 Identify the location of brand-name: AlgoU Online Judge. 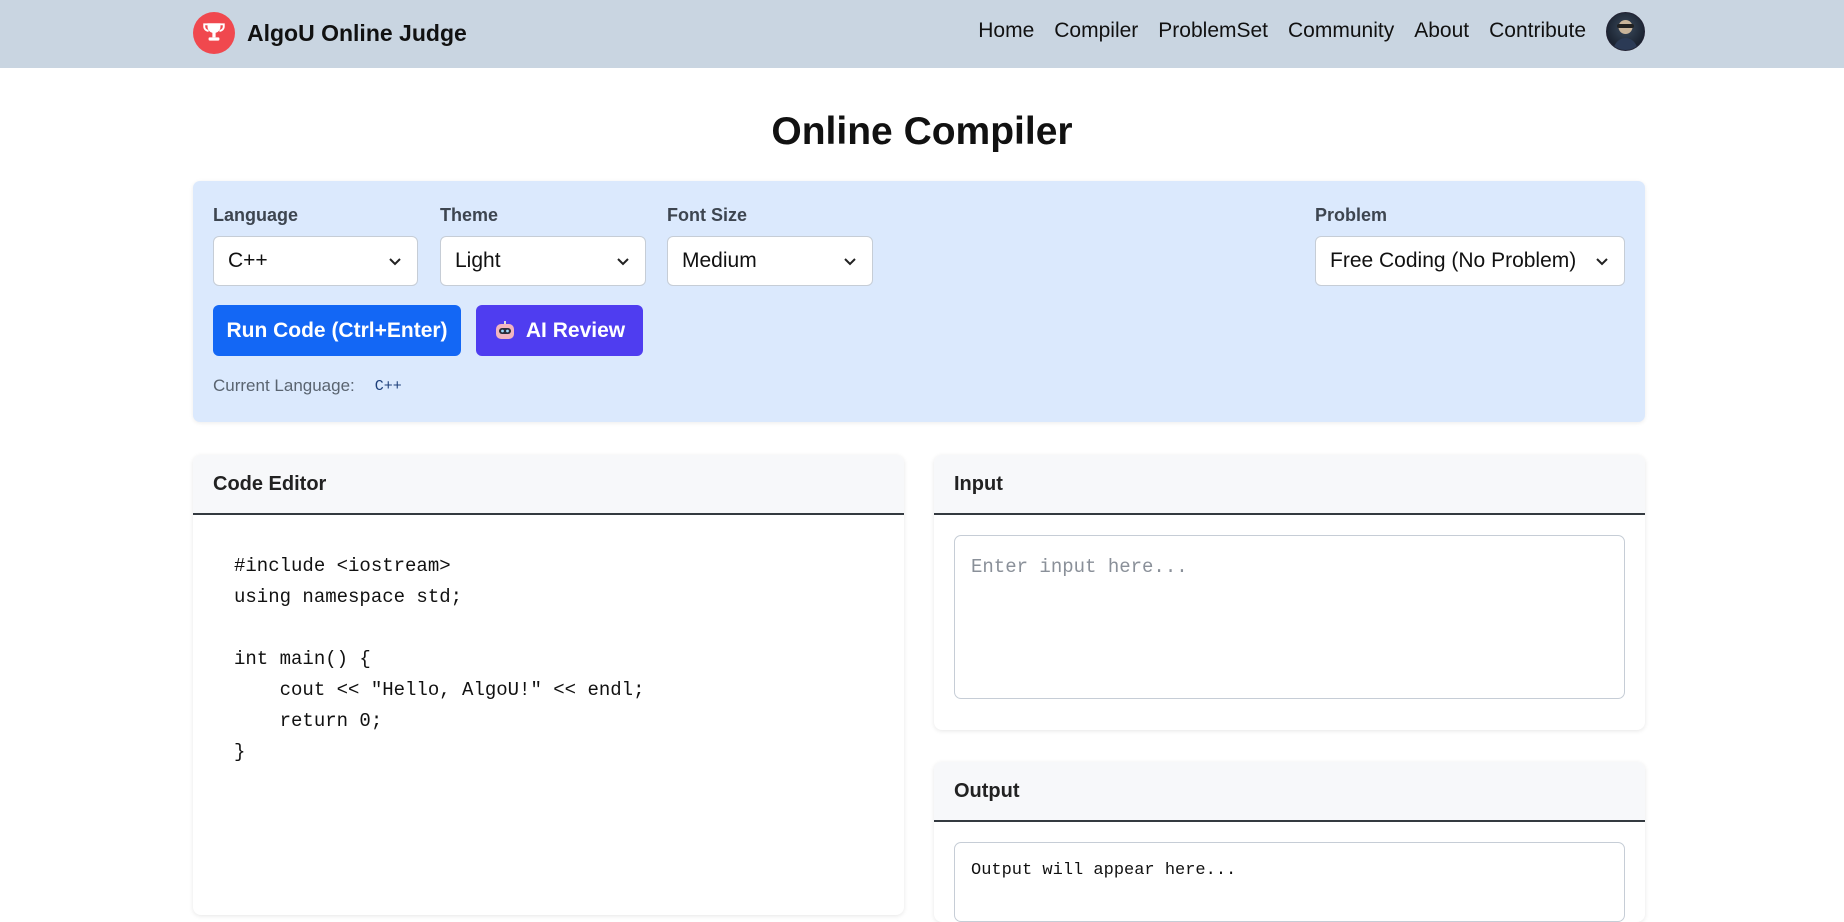
(357, 32).